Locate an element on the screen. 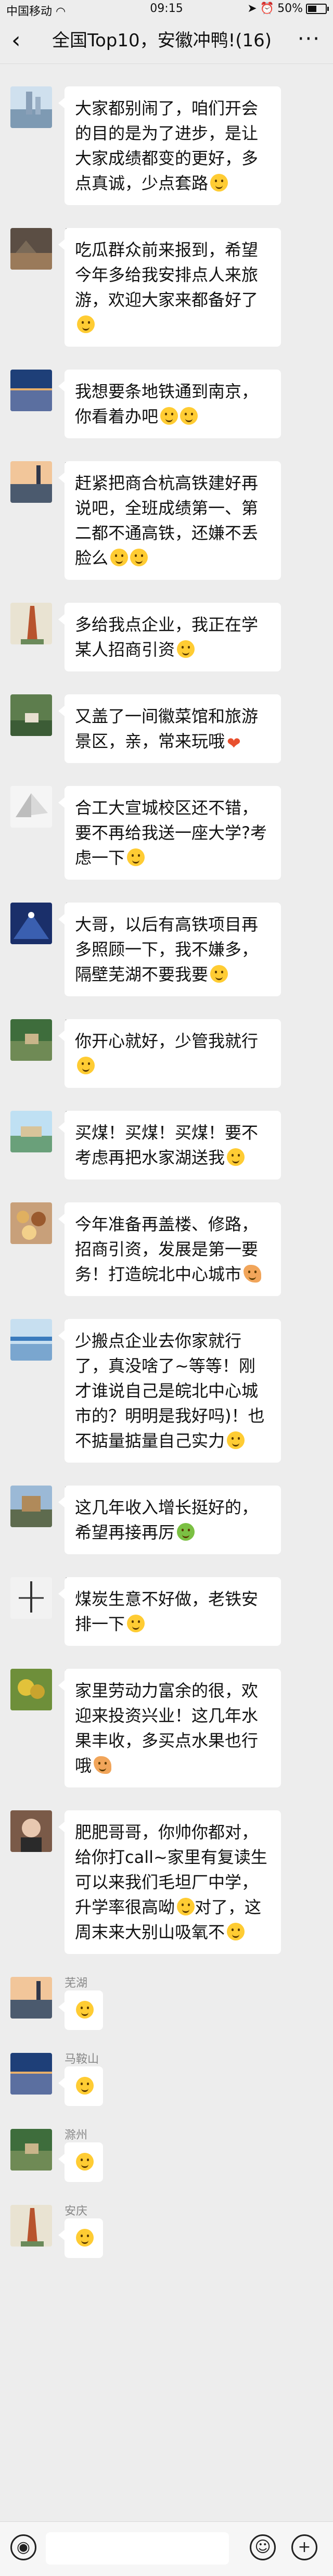  message-item: 宣城合工大宣城校区还不错，要不再给我送一座大学?考虑一下 is located at coordinates (166, 833).